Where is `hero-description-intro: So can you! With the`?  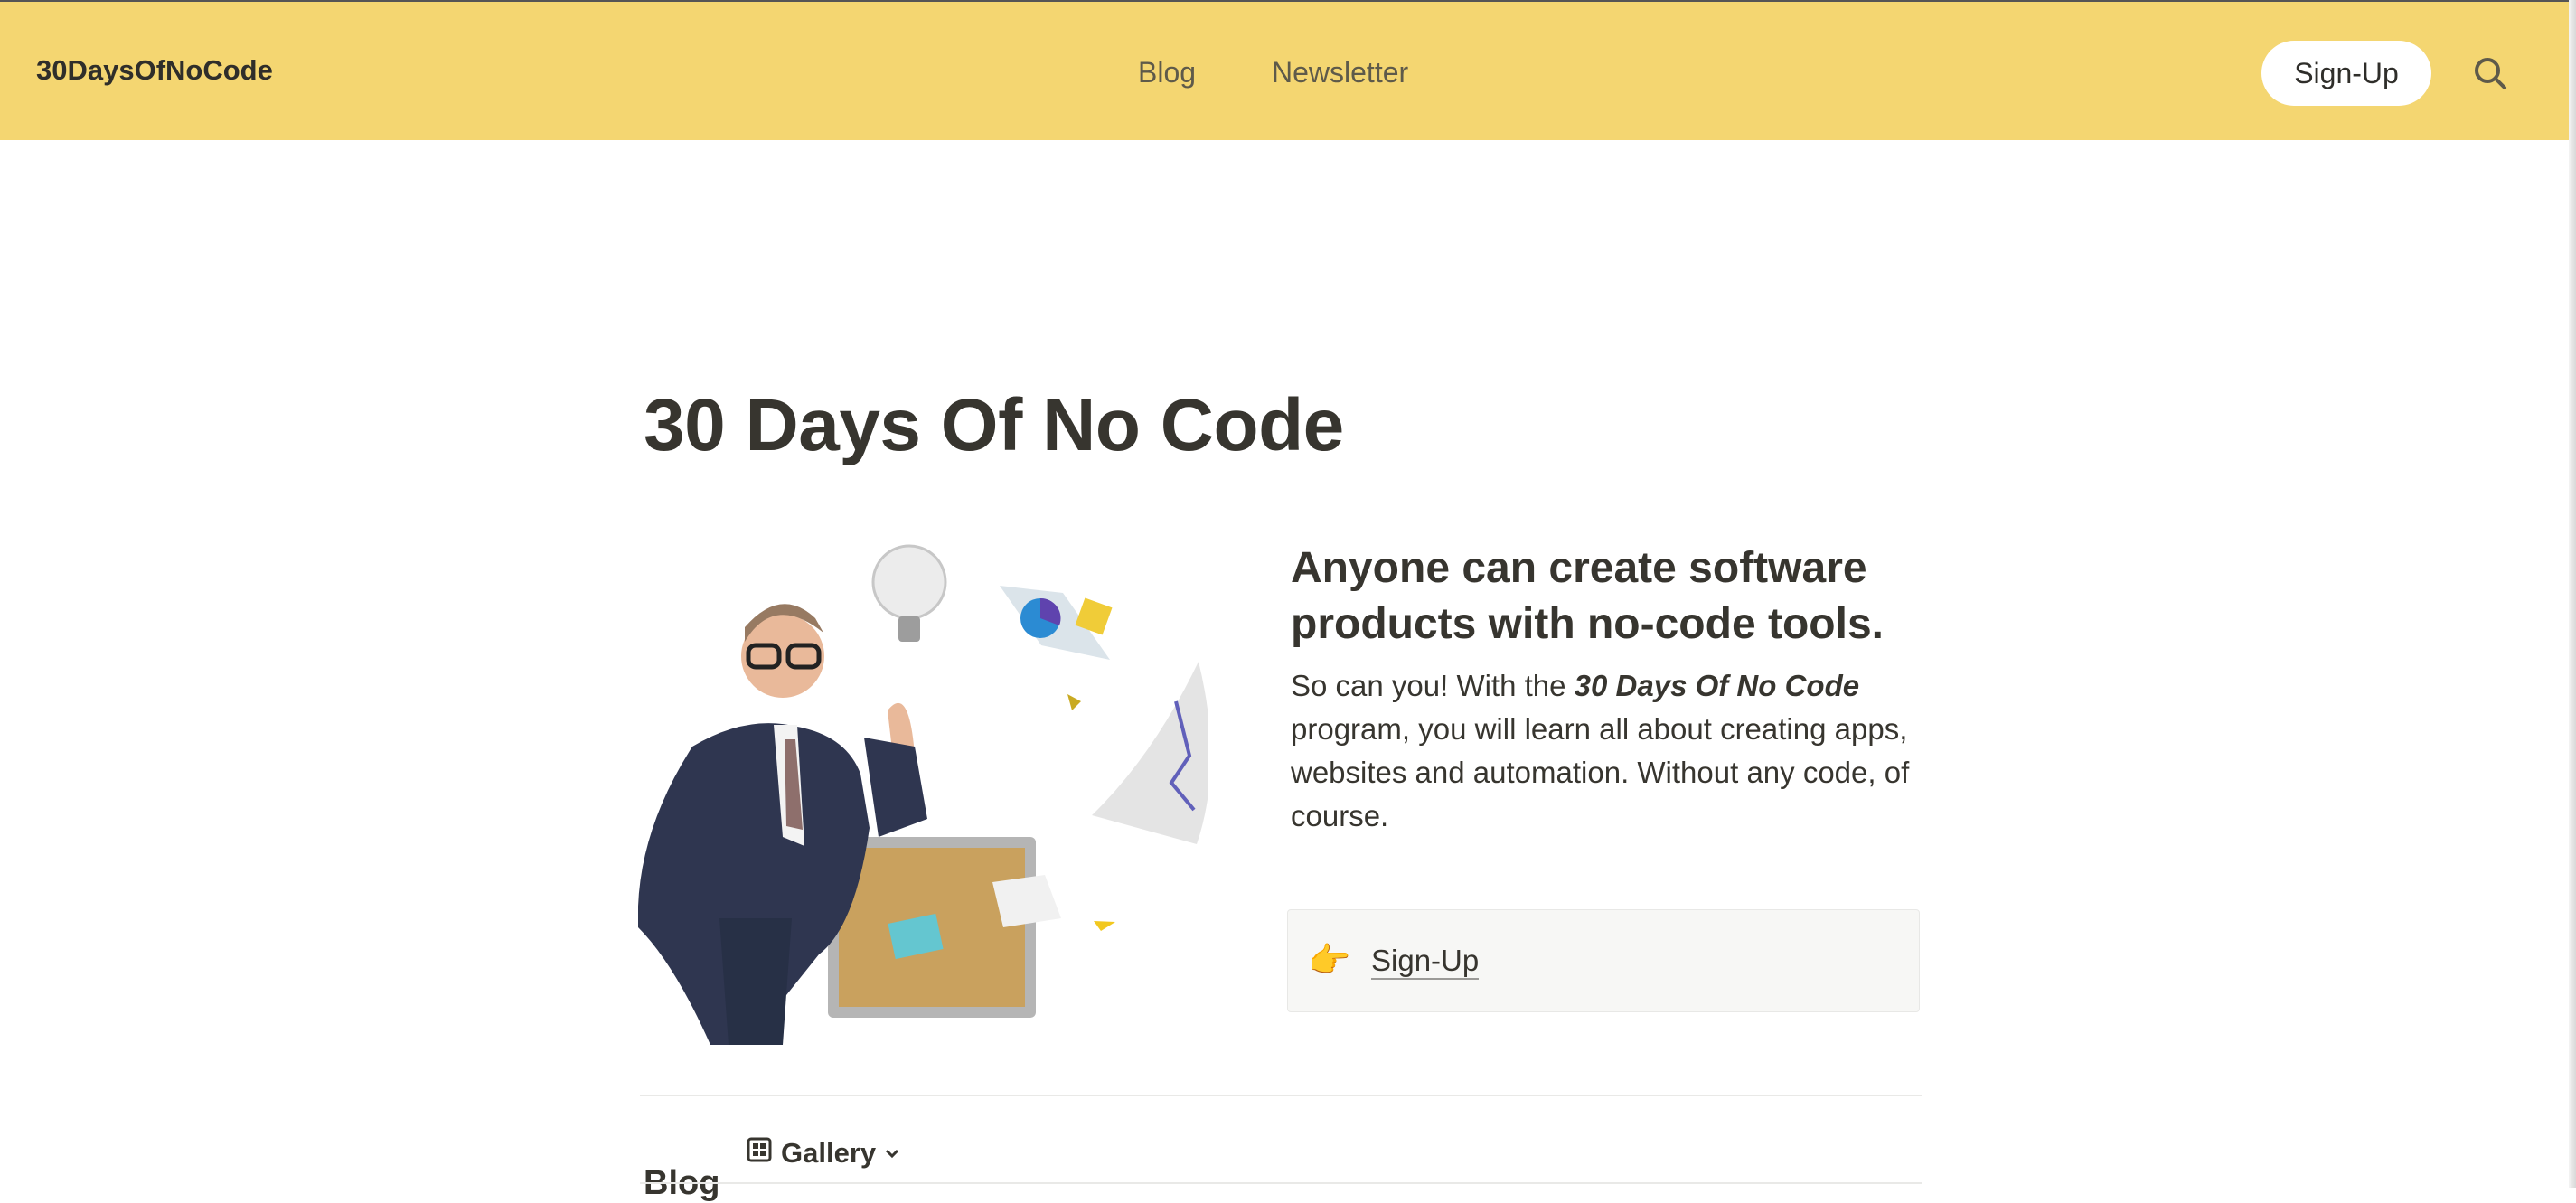
hero-description-intro: So can you! With the is located at coordinates (1433, 685).